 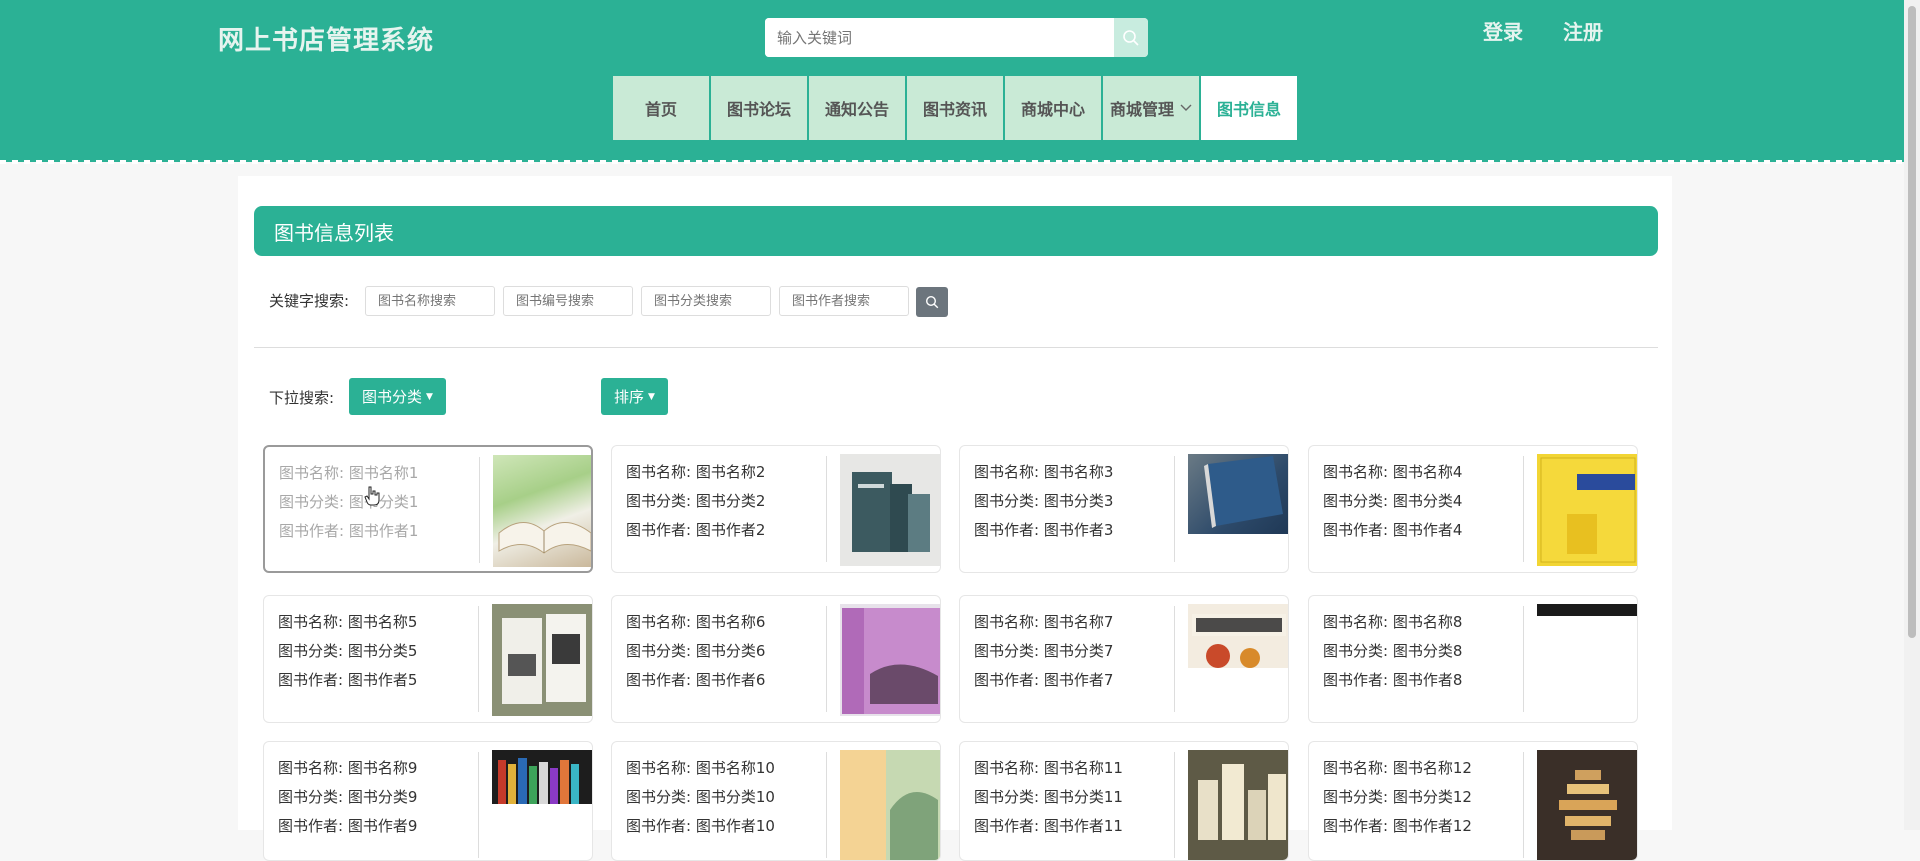 I want to click on book-name: 图书名称: 图书名称9, so click(x=348, y=768).